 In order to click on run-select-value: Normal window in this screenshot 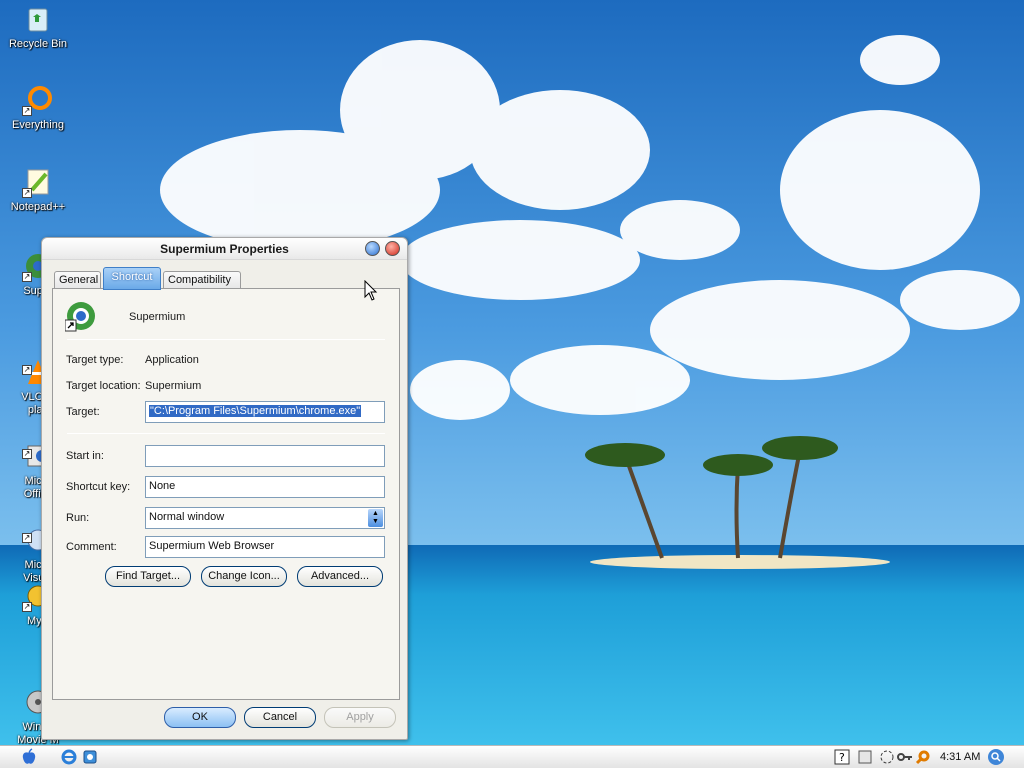, I will do `click(187, 517)`.